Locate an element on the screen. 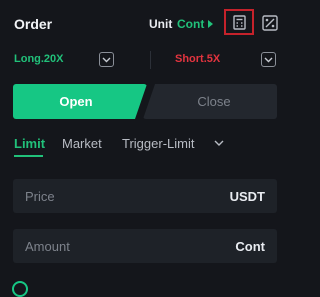  price-placeholder: Price is located at coordinates (40, 196).